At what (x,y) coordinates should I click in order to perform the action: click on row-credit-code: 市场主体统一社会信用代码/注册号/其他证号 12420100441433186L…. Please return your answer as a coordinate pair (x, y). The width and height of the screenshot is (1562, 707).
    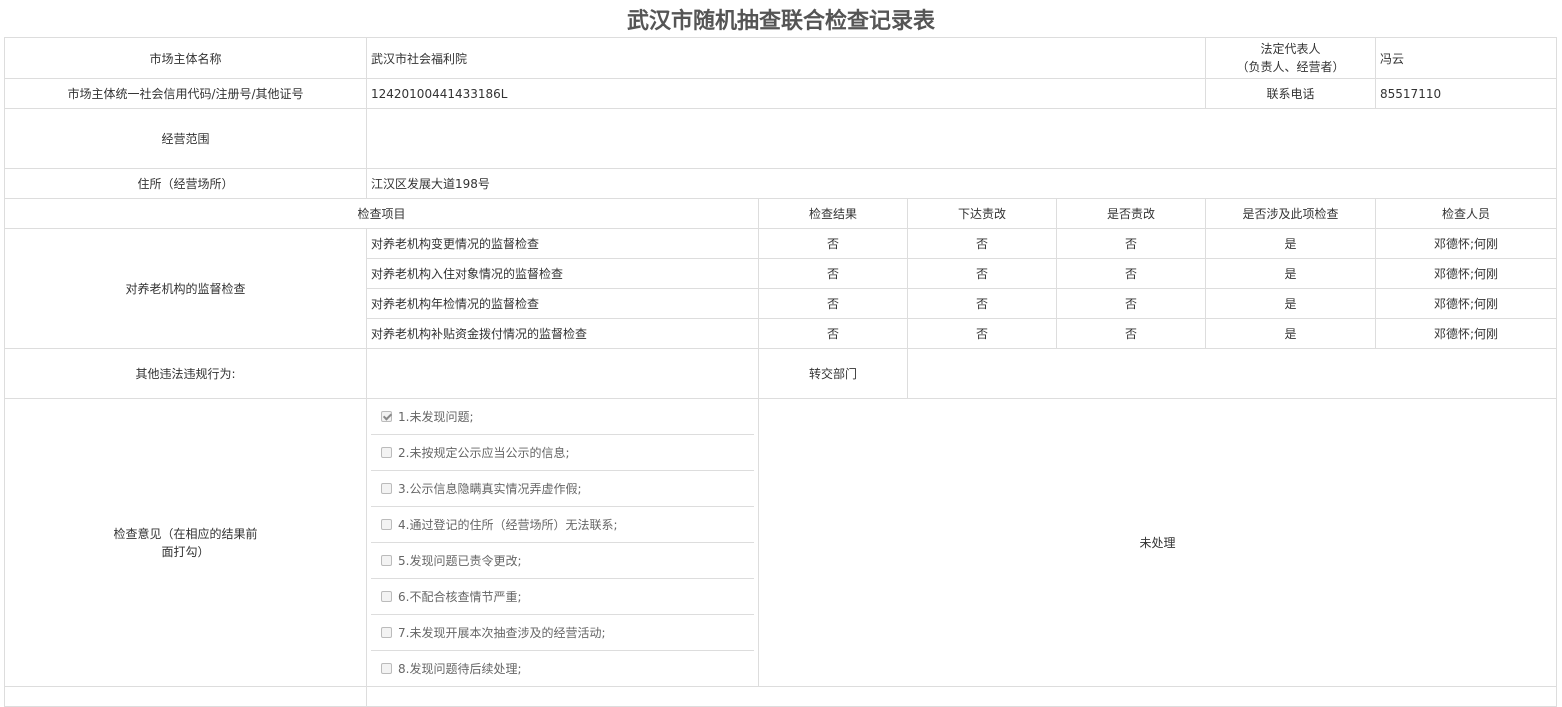
    Looking at the image, I should click on (781, 93).